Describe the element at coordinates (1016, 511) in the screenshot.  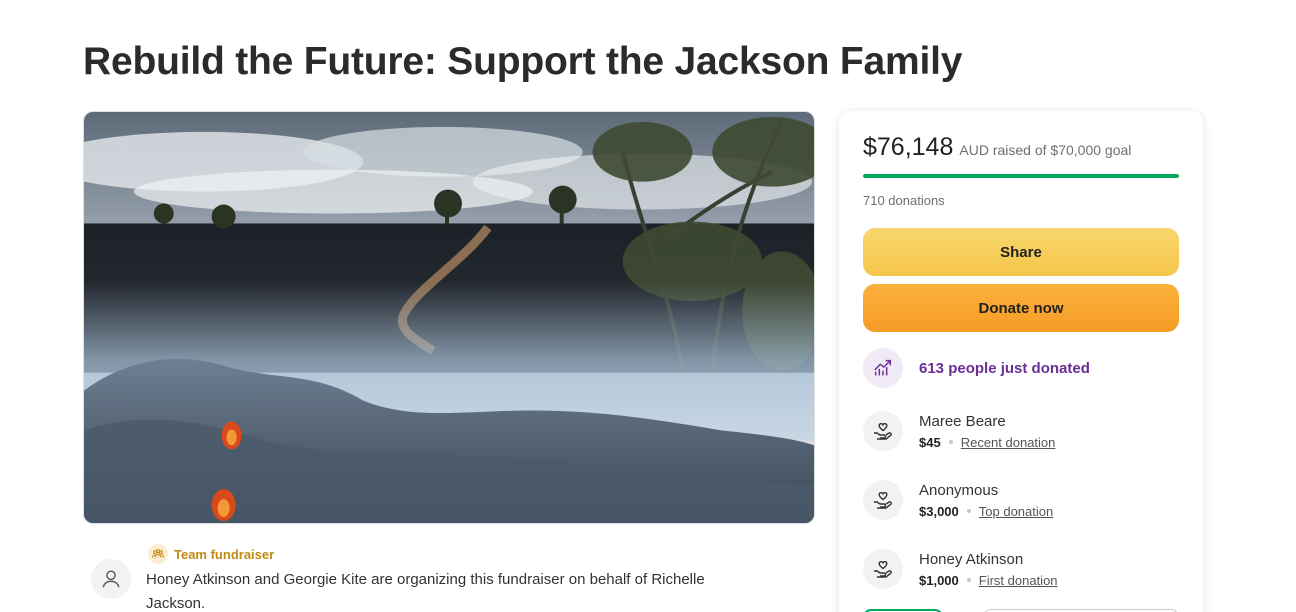
I see `top-donation-link: Top donation` at that location.